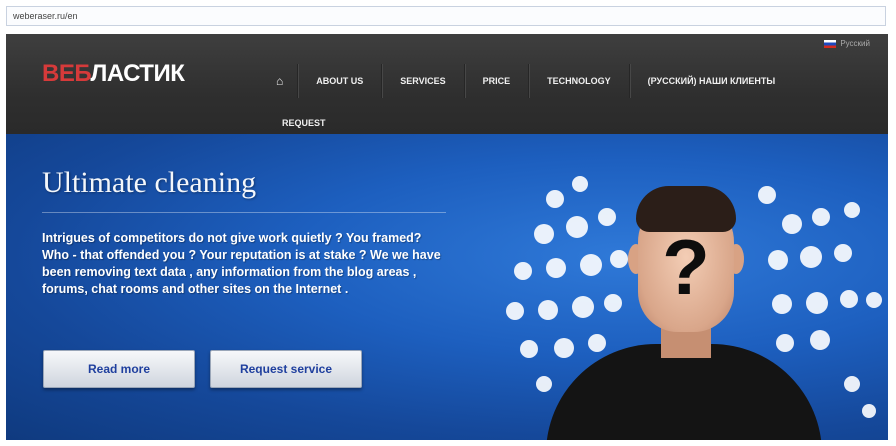  What do you see at coordinates (712, 81) in the screenshot?
I see `nav-item-clients: (РУССКИЙ) НАШИ КЛИЕНТЫ` at bounding box center [712, 81].